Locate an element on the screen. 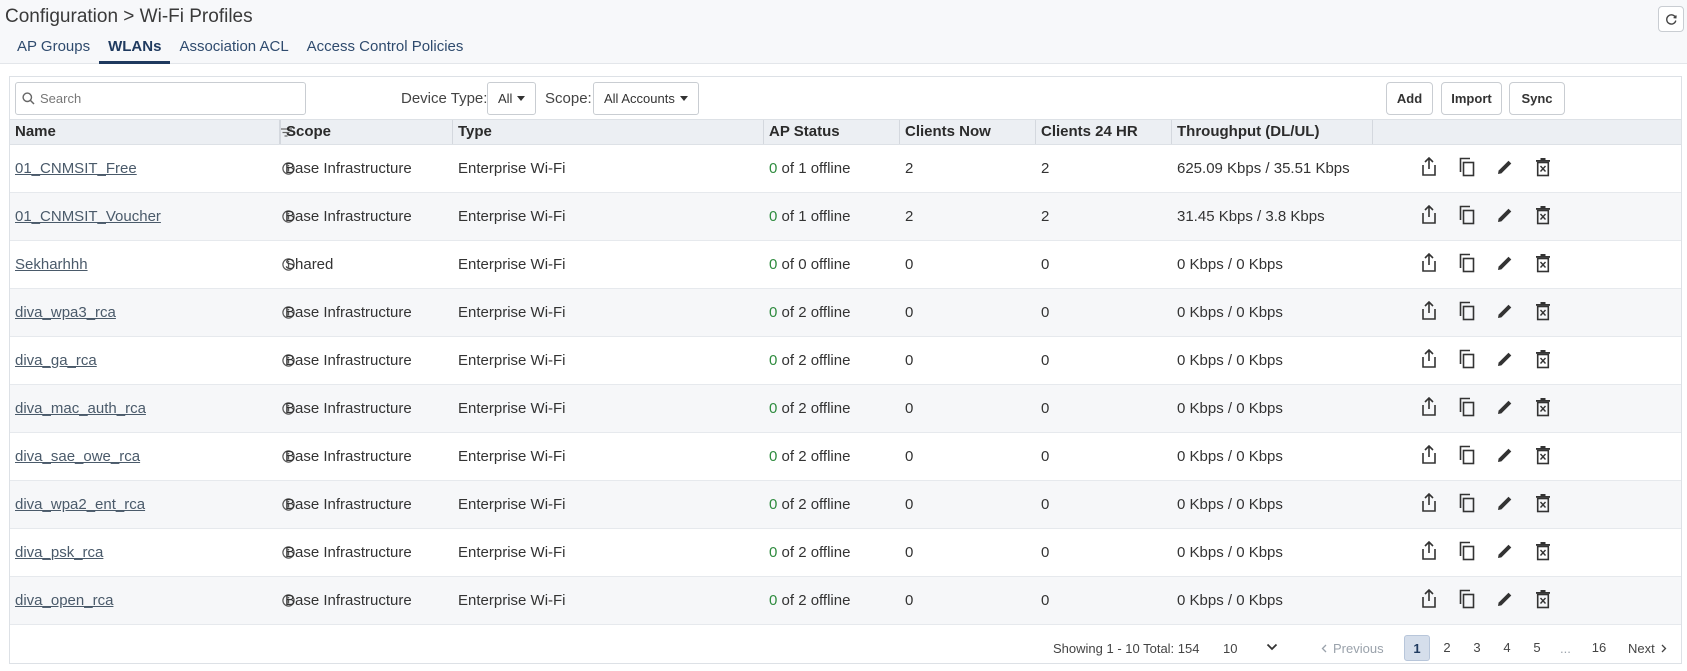 Image resolution: width=1687 pixels, height=671 pixels. wlan-name-link: diva_psk_rca is located at coordinates (59, 552).